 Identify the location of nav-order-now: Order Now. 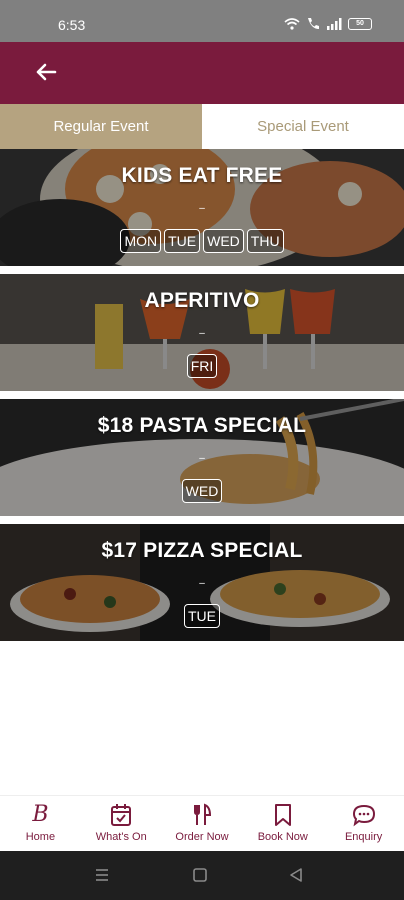
(202, 823).